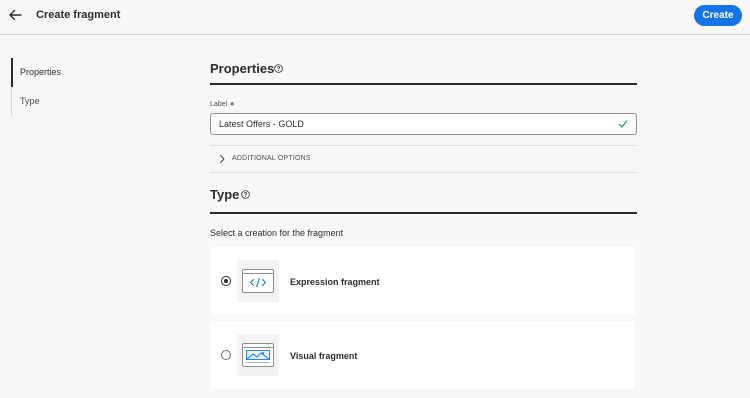  What do you see at coordinates (324, 356) in the screenshot?
I see `visual-fragment-label: Visual fragment` at bounding box center [324, 356].